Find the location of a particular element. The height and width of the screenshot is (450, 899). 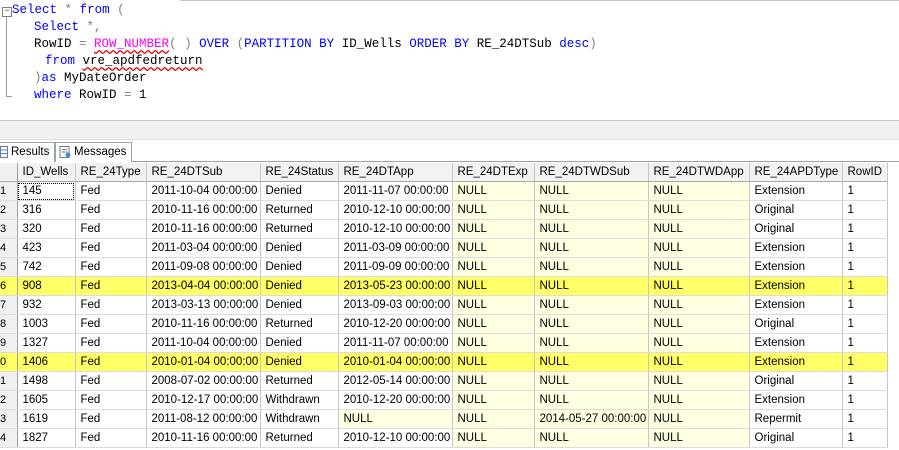

grid-cell: 2011-11-07 00:00:00 is located at coordinates (395, 191).